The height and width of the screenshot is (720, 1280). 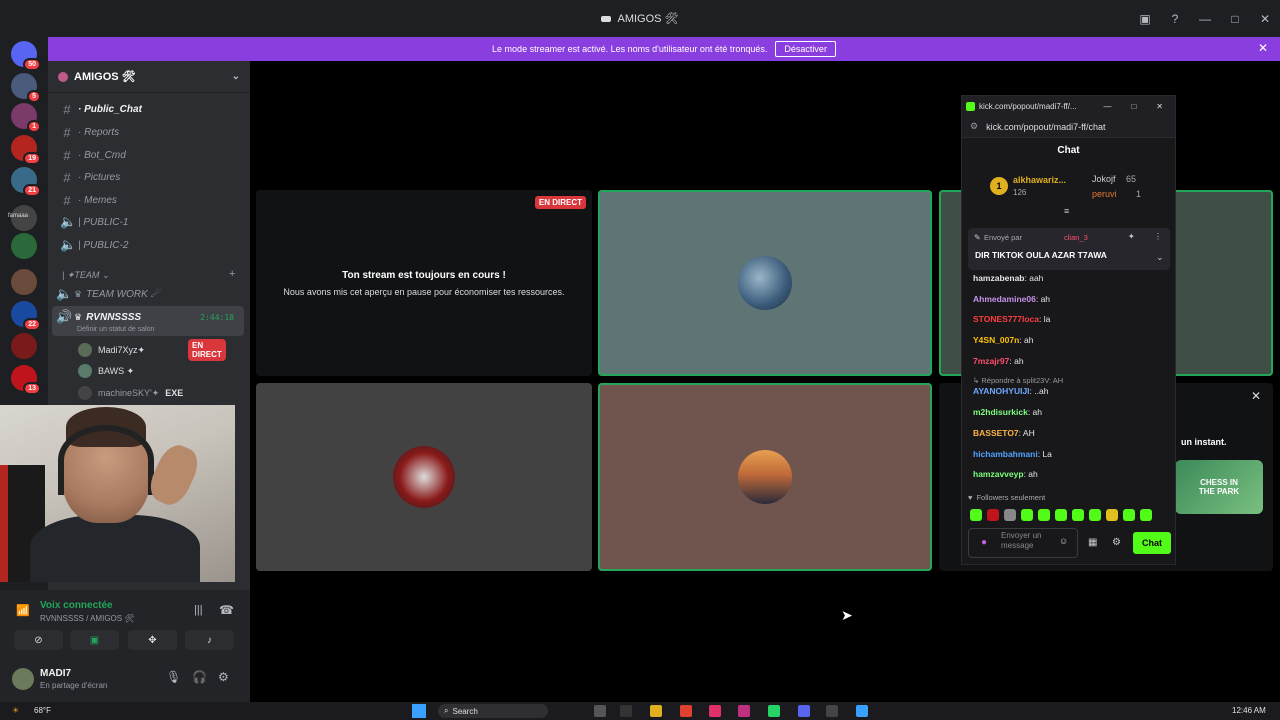 What do you see at coordinates (85, 275) in the screenshot?
I see `category-team: | ✦TEAM ⌄` at bounding box center [85, 275].